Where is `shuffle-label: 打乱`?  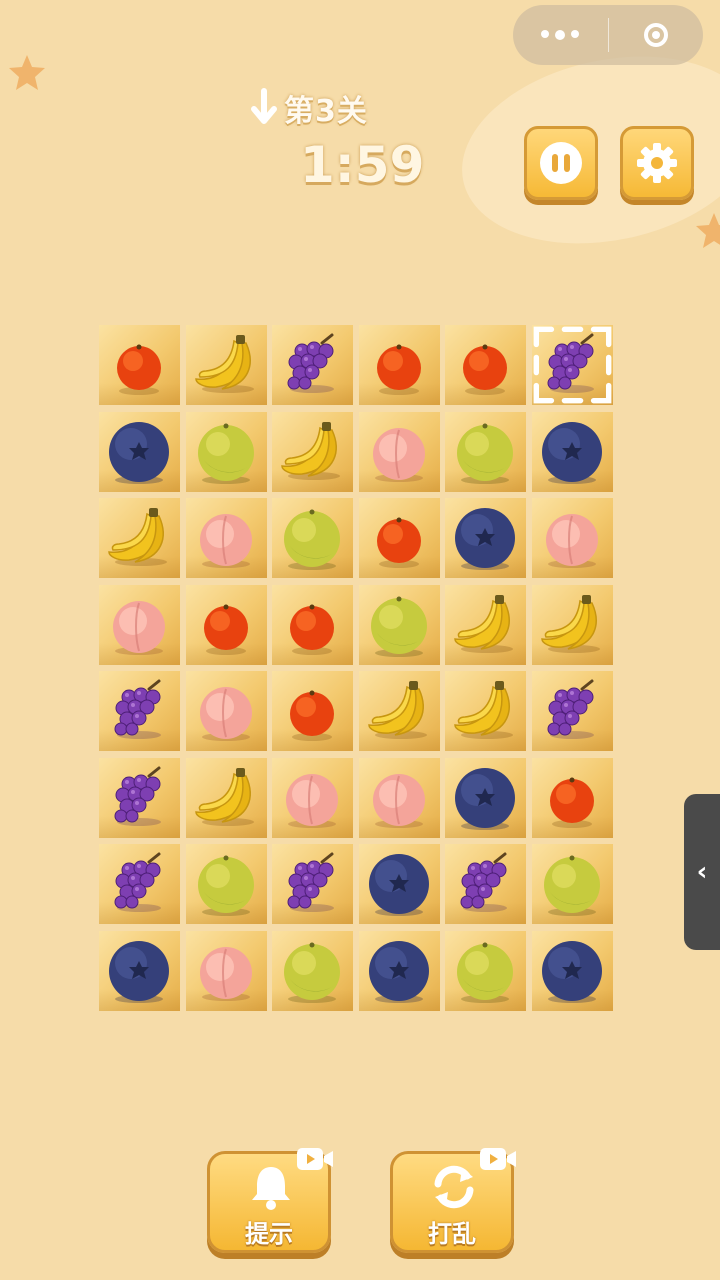 shuffle-label: 打乱 is located at coordinates (452, 1234).